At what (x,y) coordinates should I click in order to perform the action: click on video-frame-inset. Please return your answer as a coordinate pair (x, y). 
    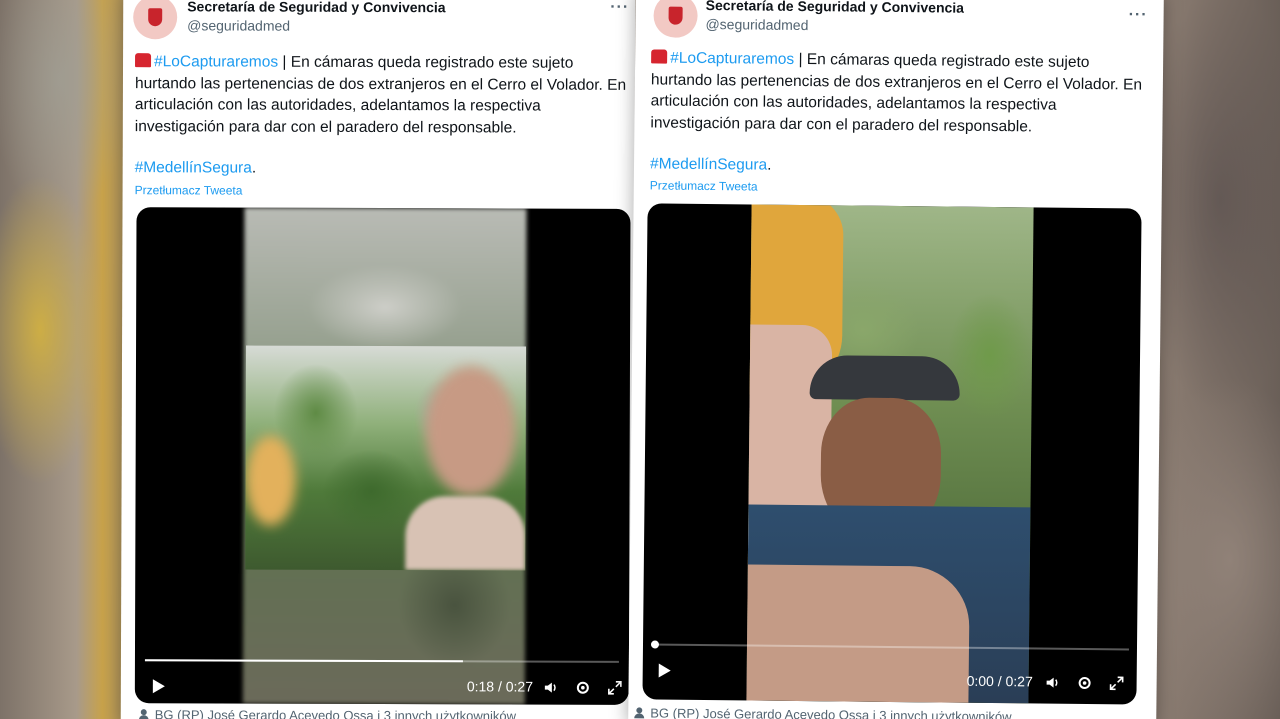
    Looking at the image, I should click on (386, 458).